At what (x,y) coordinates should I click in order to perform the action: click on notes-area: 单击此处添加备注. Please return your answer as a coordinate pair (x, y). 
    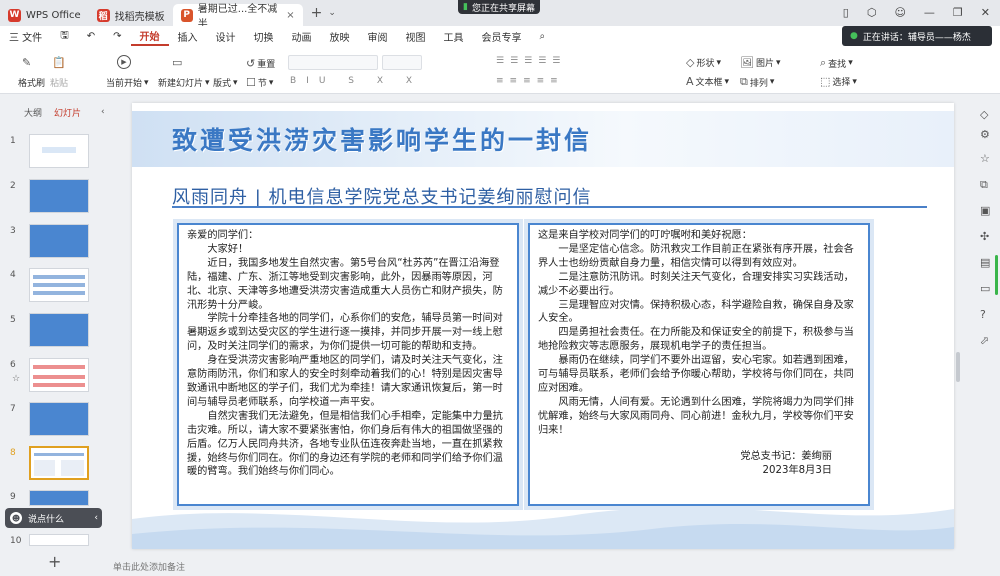
    Looking at the image, I should click on (553, 566).